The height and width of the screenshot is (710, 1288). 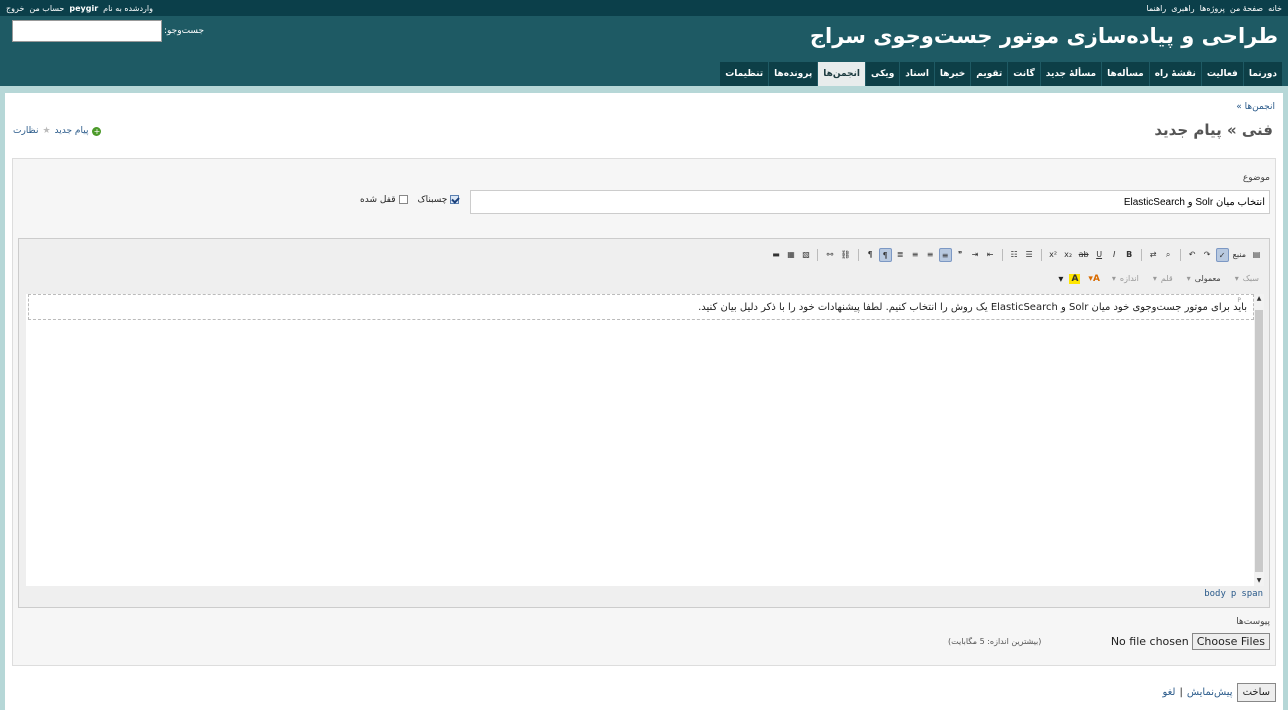 I want to click on underline-icon: U, so click(x=1099, y=255).